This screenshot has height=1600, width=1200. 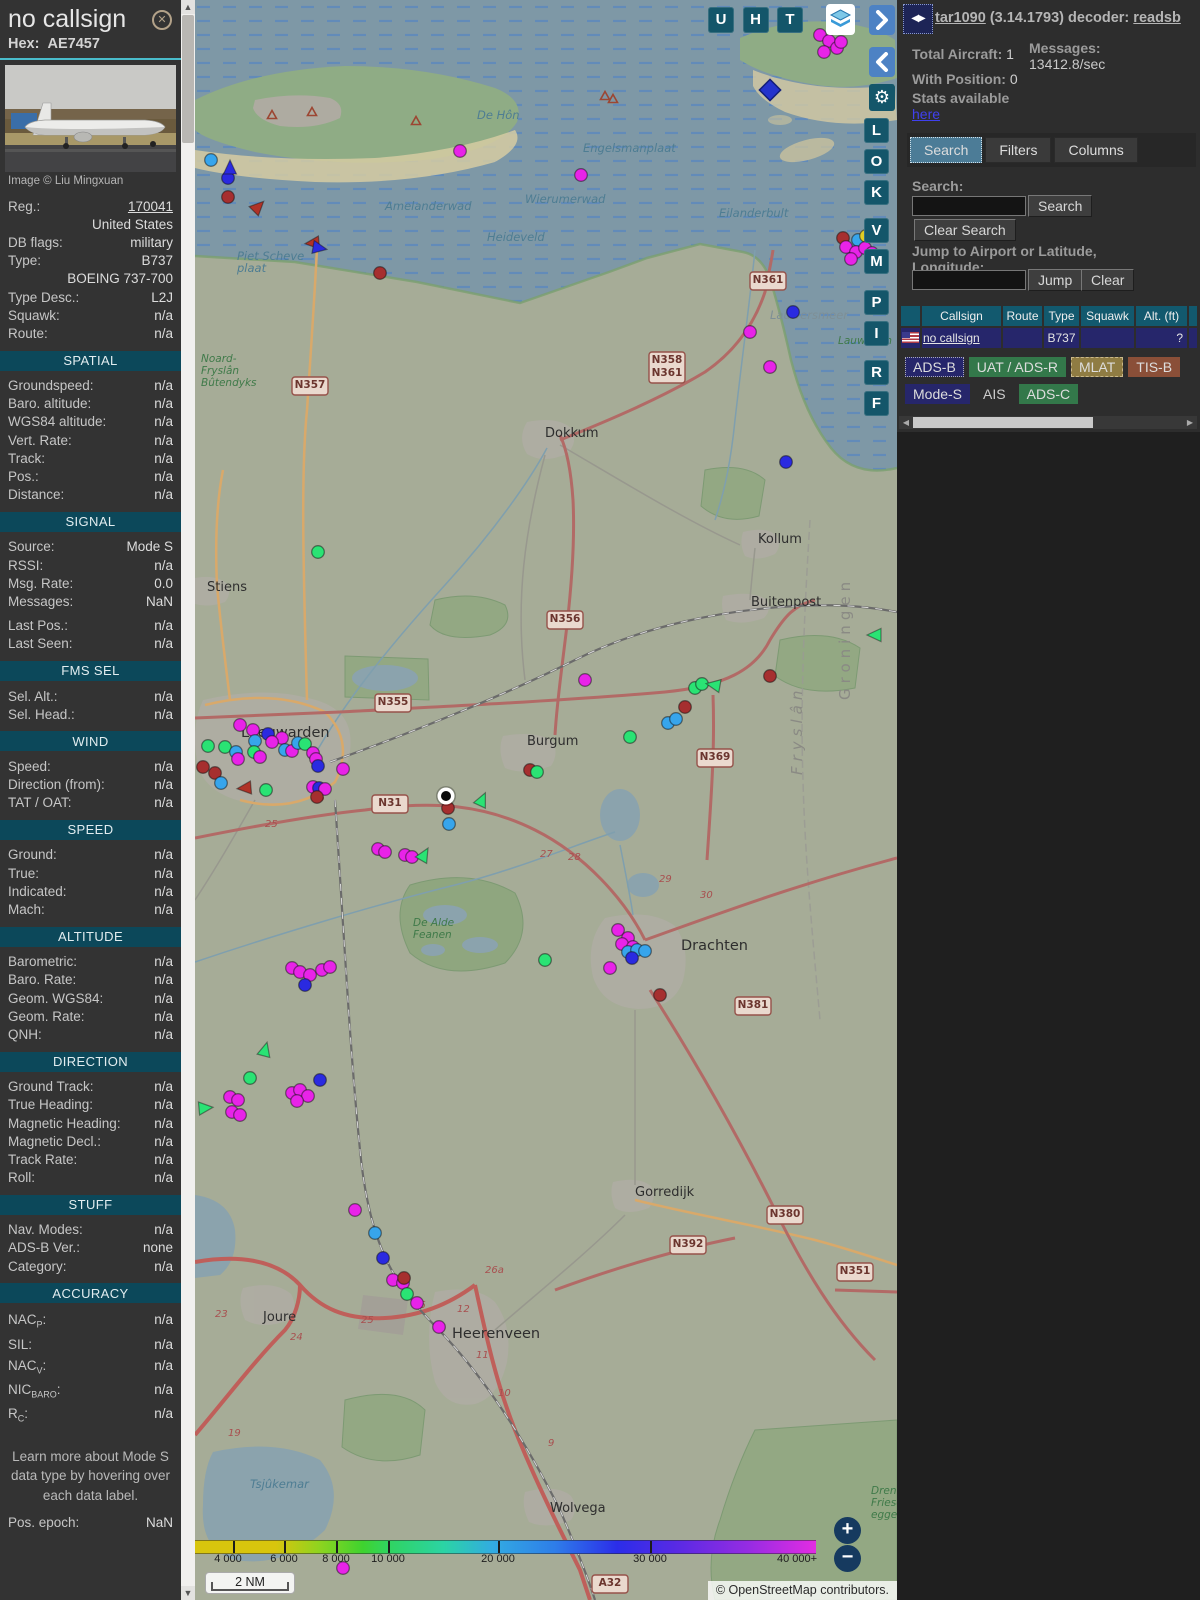 What do you see at coordinates (876, 230) in the screenshot?
I see `map-button-V: V` at bounding box center [876, 230].